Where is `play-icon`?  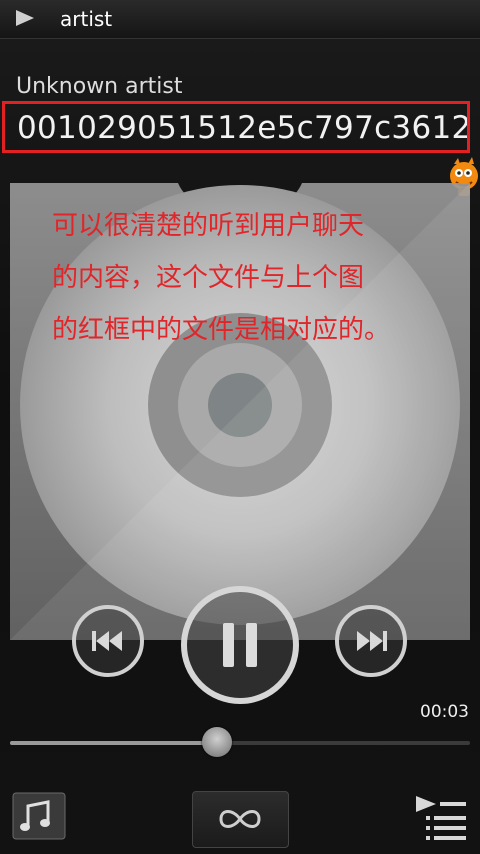 play-icon is located at coordinates (25, 18).